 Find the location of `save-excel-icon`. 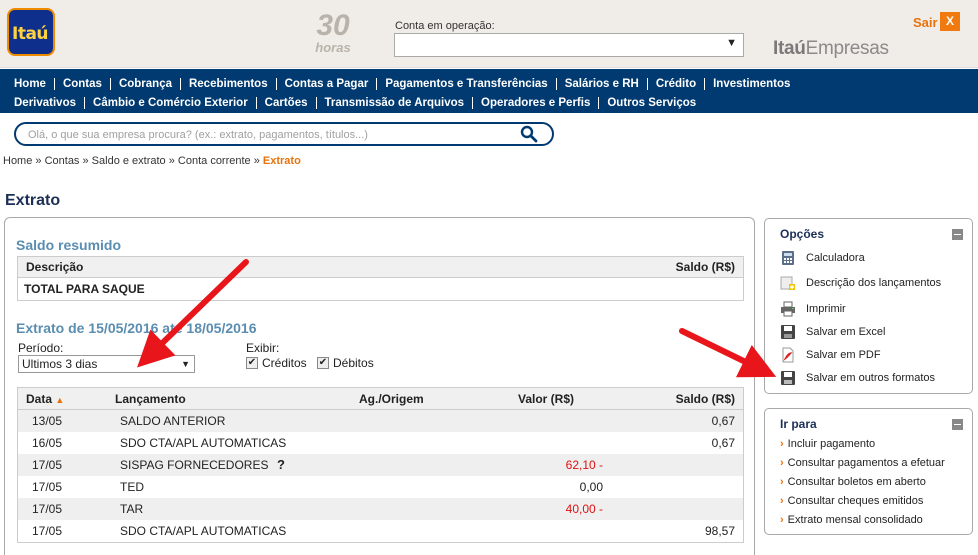

save-excel-icon is located at coordinates (788, 332).